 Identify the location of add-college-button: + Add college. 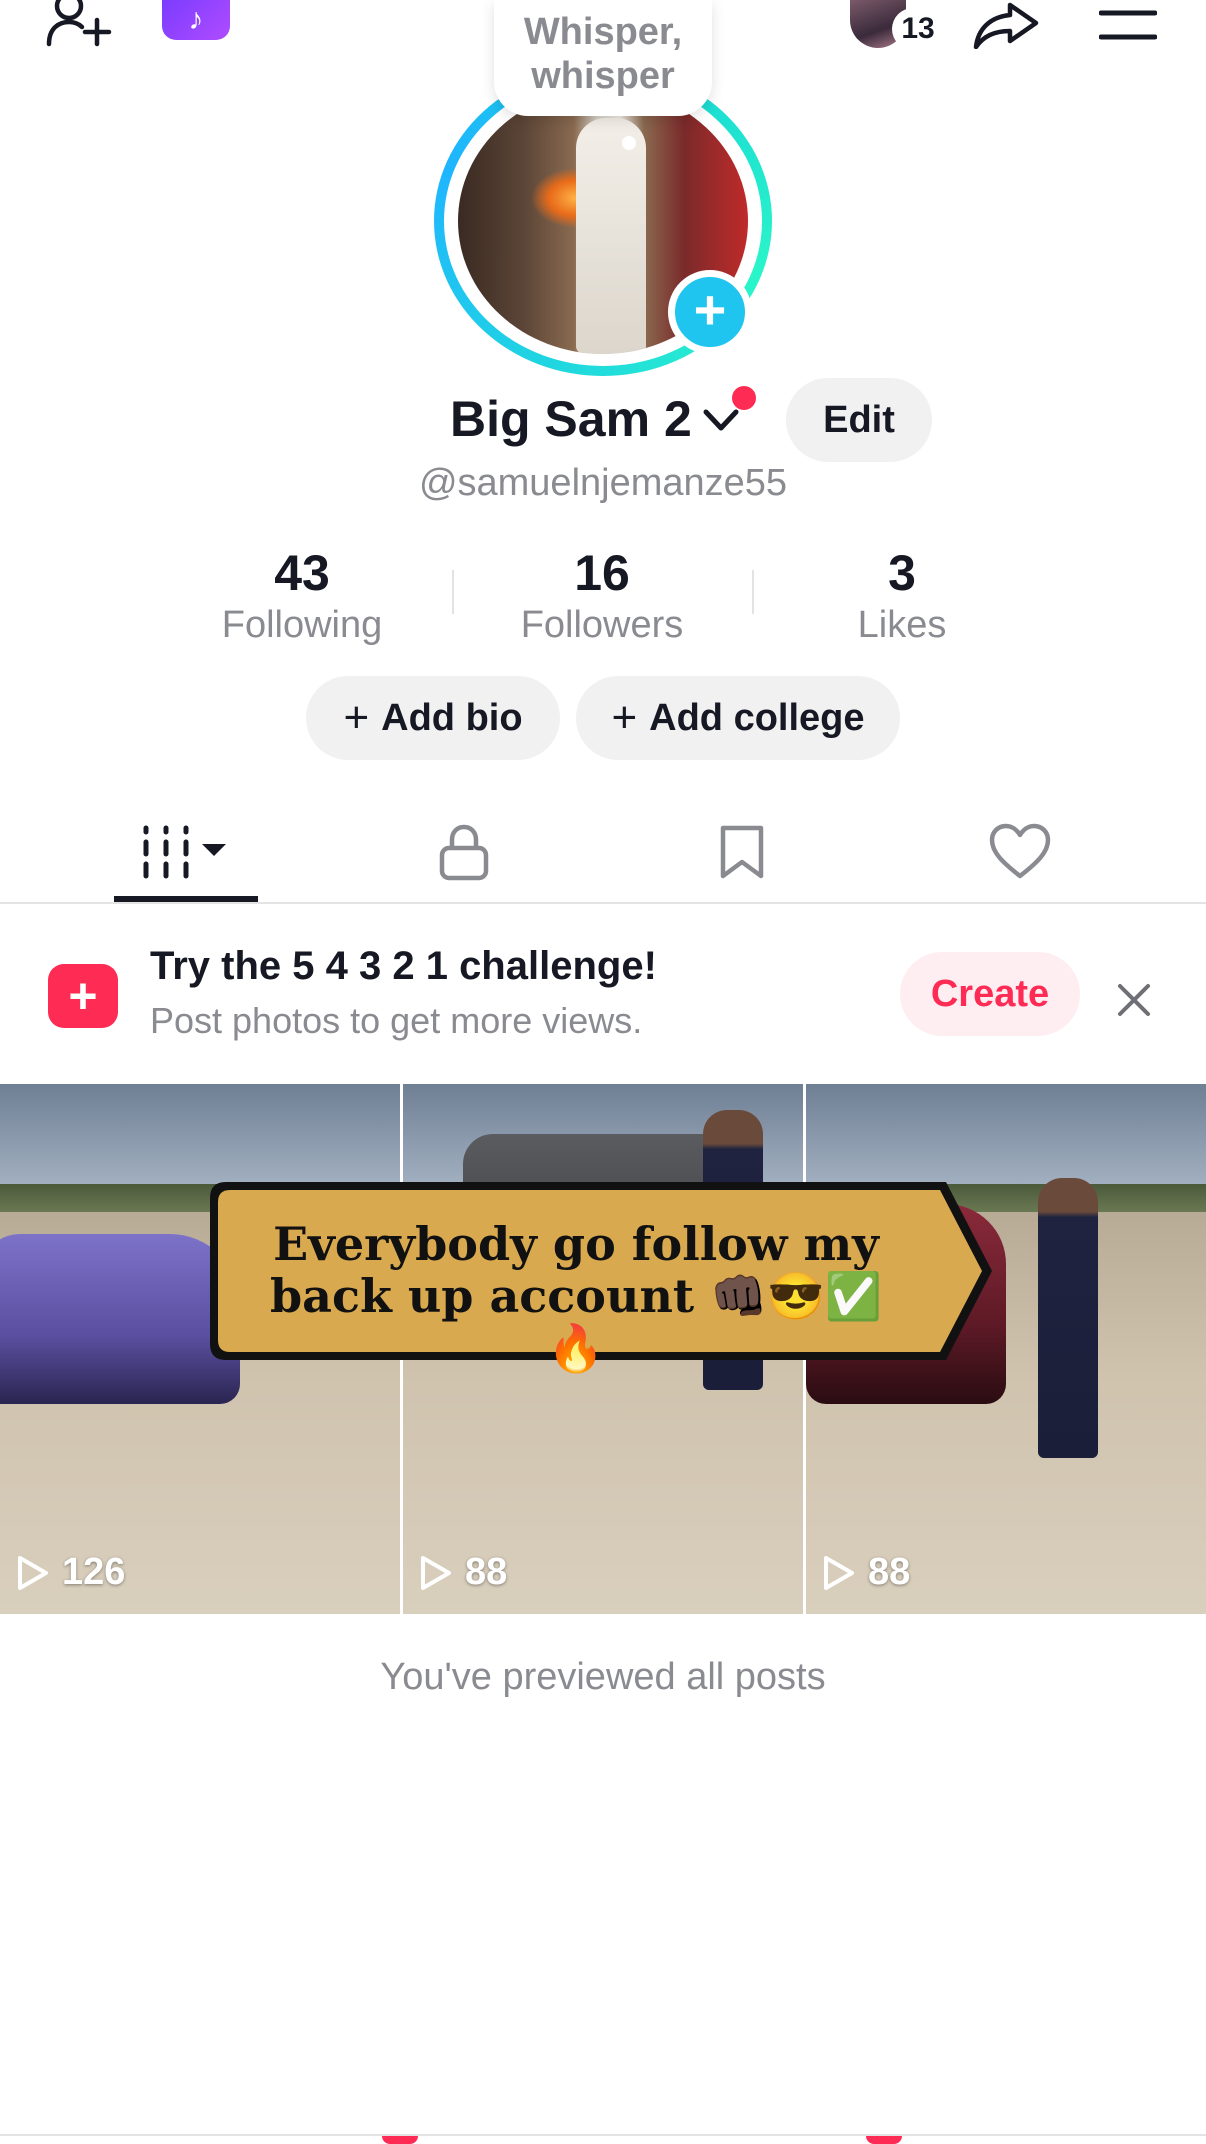
(738, 718).